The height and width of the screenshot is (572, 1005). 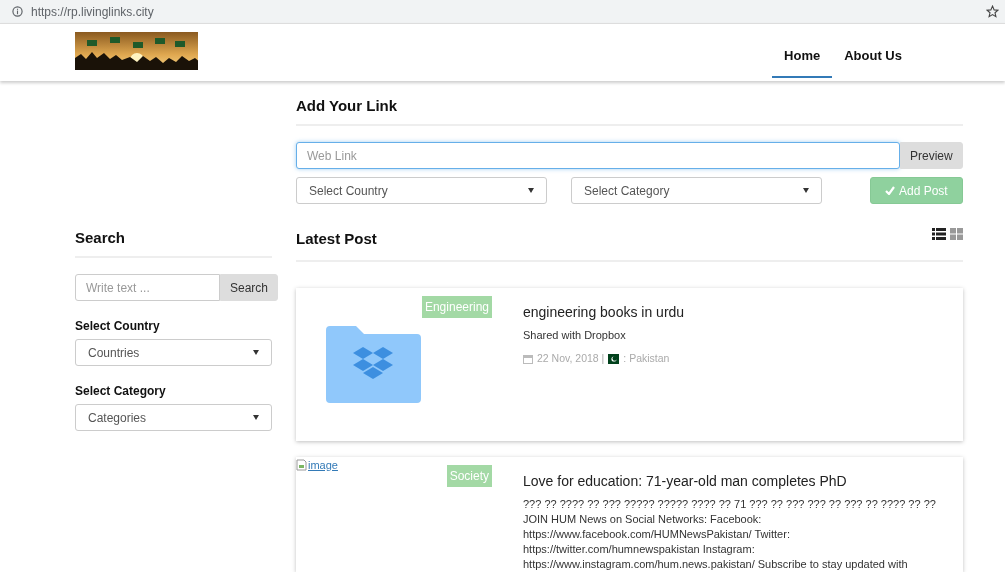 I want to click on country-select: Countries, so click(x=173, y=352).